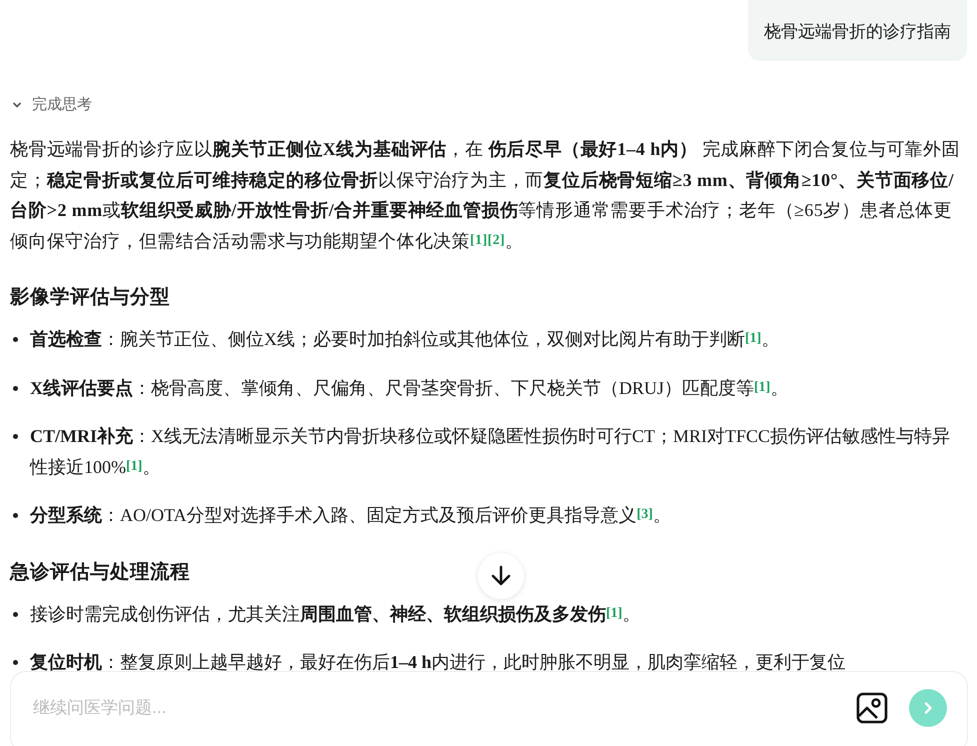  Describe the element at coordinates (51, 104) in the screenshot. I see `thinking-toggle: 完成思考` at that location.